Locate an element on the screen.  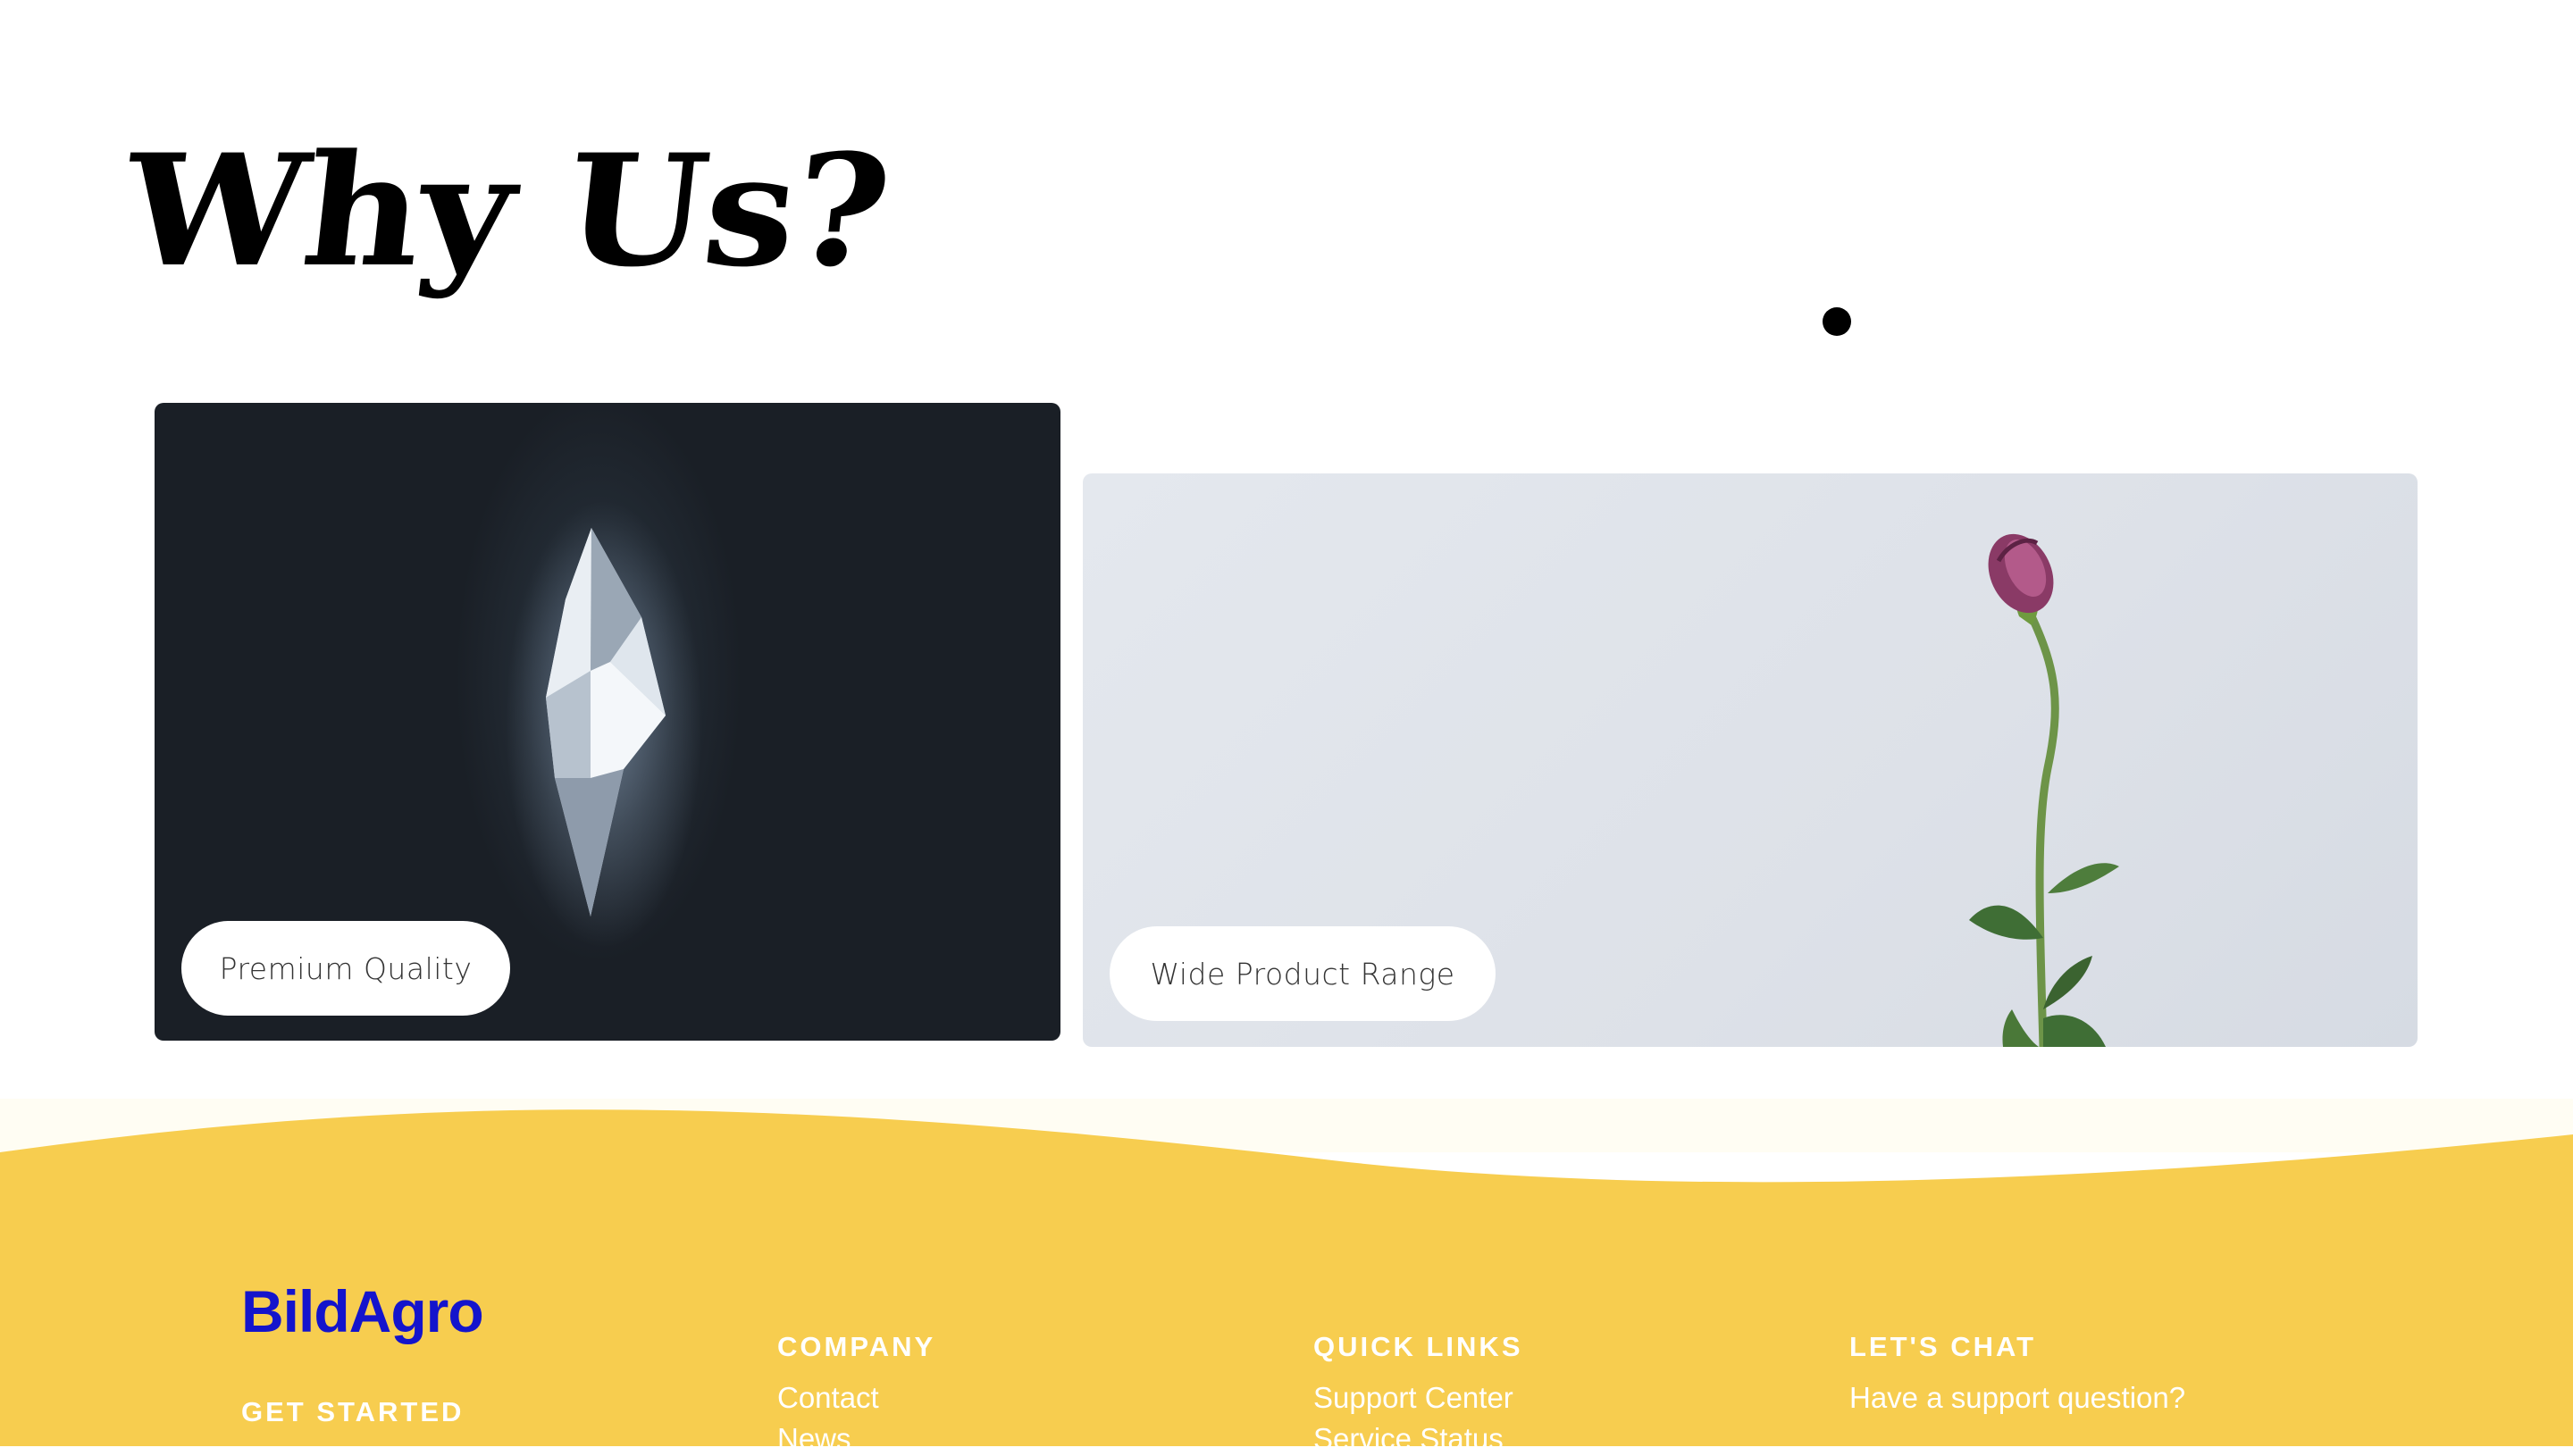
section-title: Why Us? is located at coordinates (506, 210).